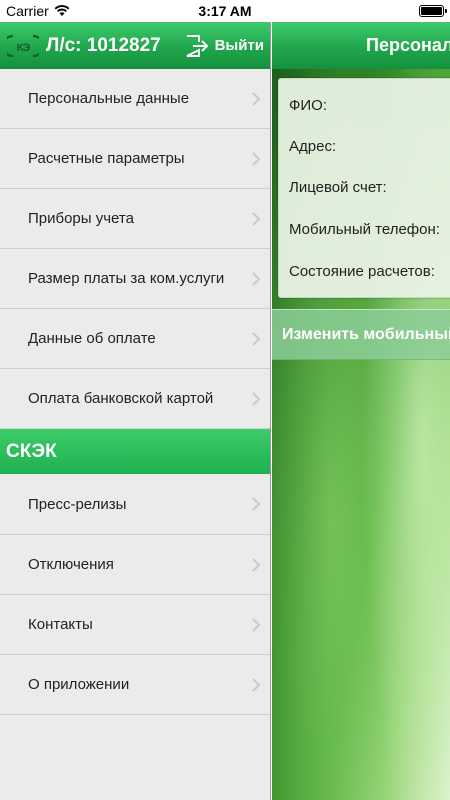 The height and width of the screenshot is (800, 450). Describe the element at coordinates (71, 564) in the screenshot. I see `sidebar-item-label: Отключения` at that location.